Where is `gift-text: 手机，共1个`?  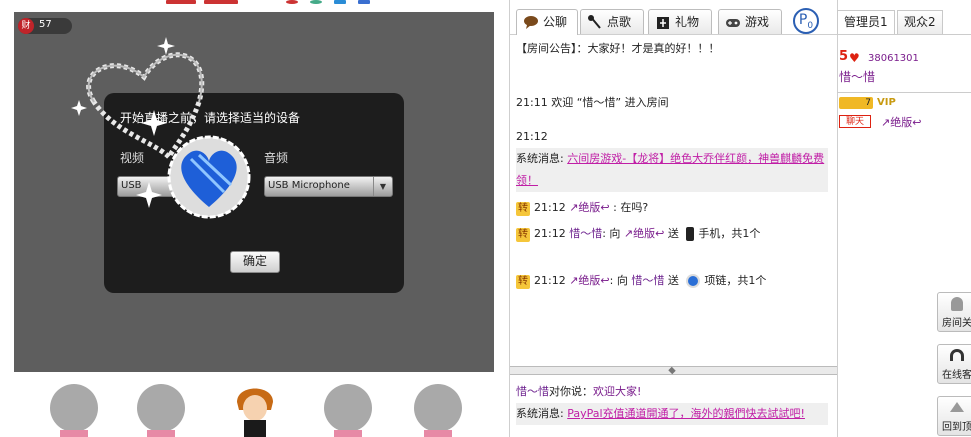
gift-text: 手机，共1个 is located at coordinates (729, 233).